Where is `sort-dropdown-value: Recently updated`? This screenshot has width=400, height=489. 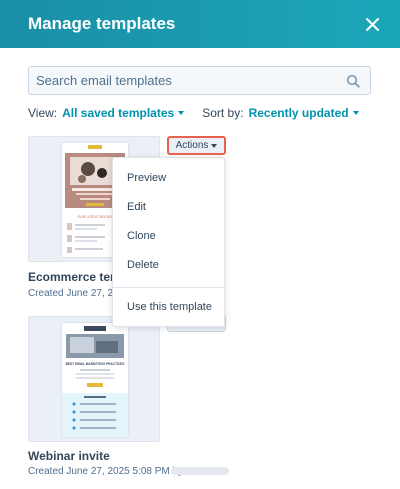
sort-dropdown-value: Recently updated is located at coordinates (298, 113).